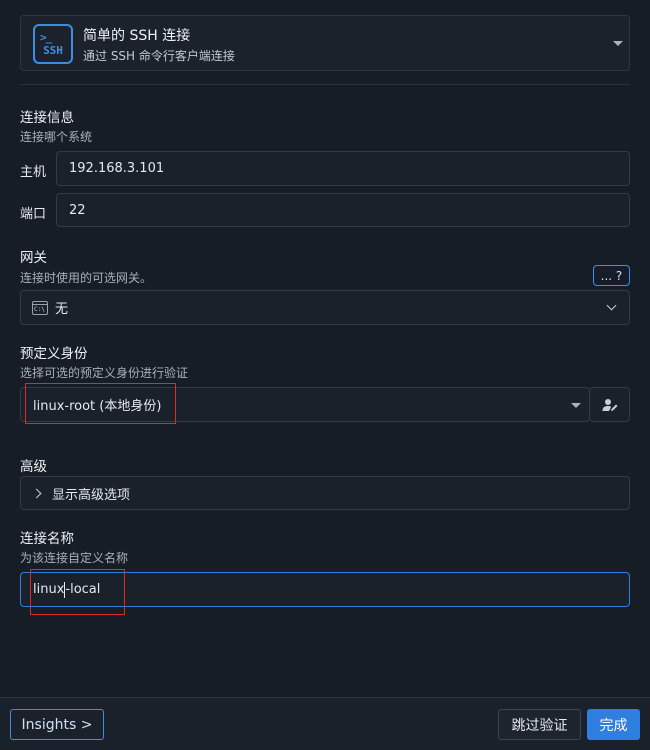 The height and width of the screenshot is (750, 650). Describe the element at coordinates (117, 168) in the screenshot. I see `host-value: 192.168.3.101` at that location.